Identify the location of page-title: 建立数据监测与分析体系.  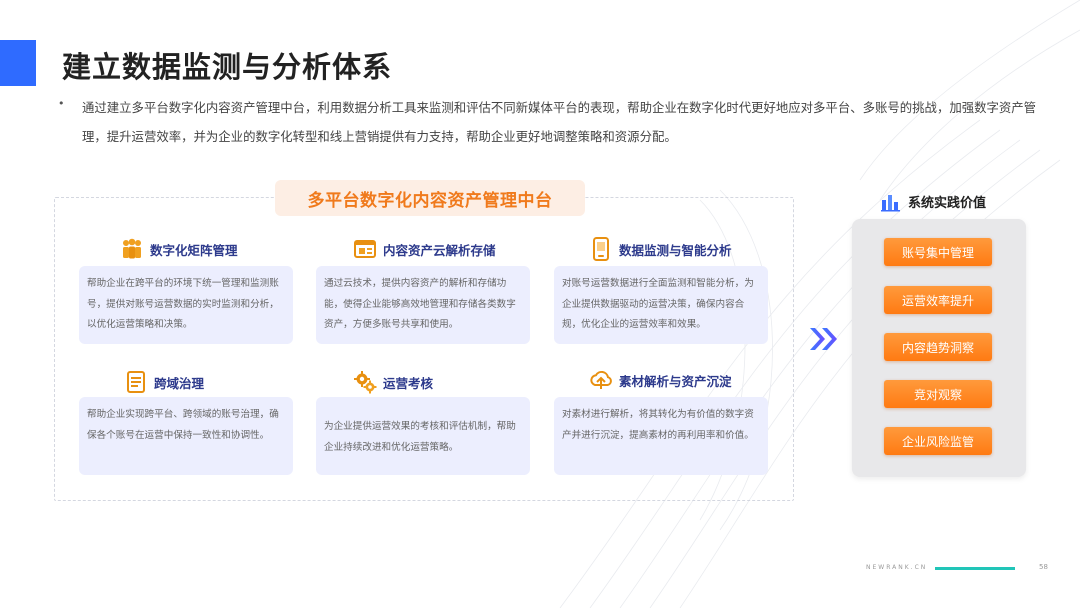
(227, 67).